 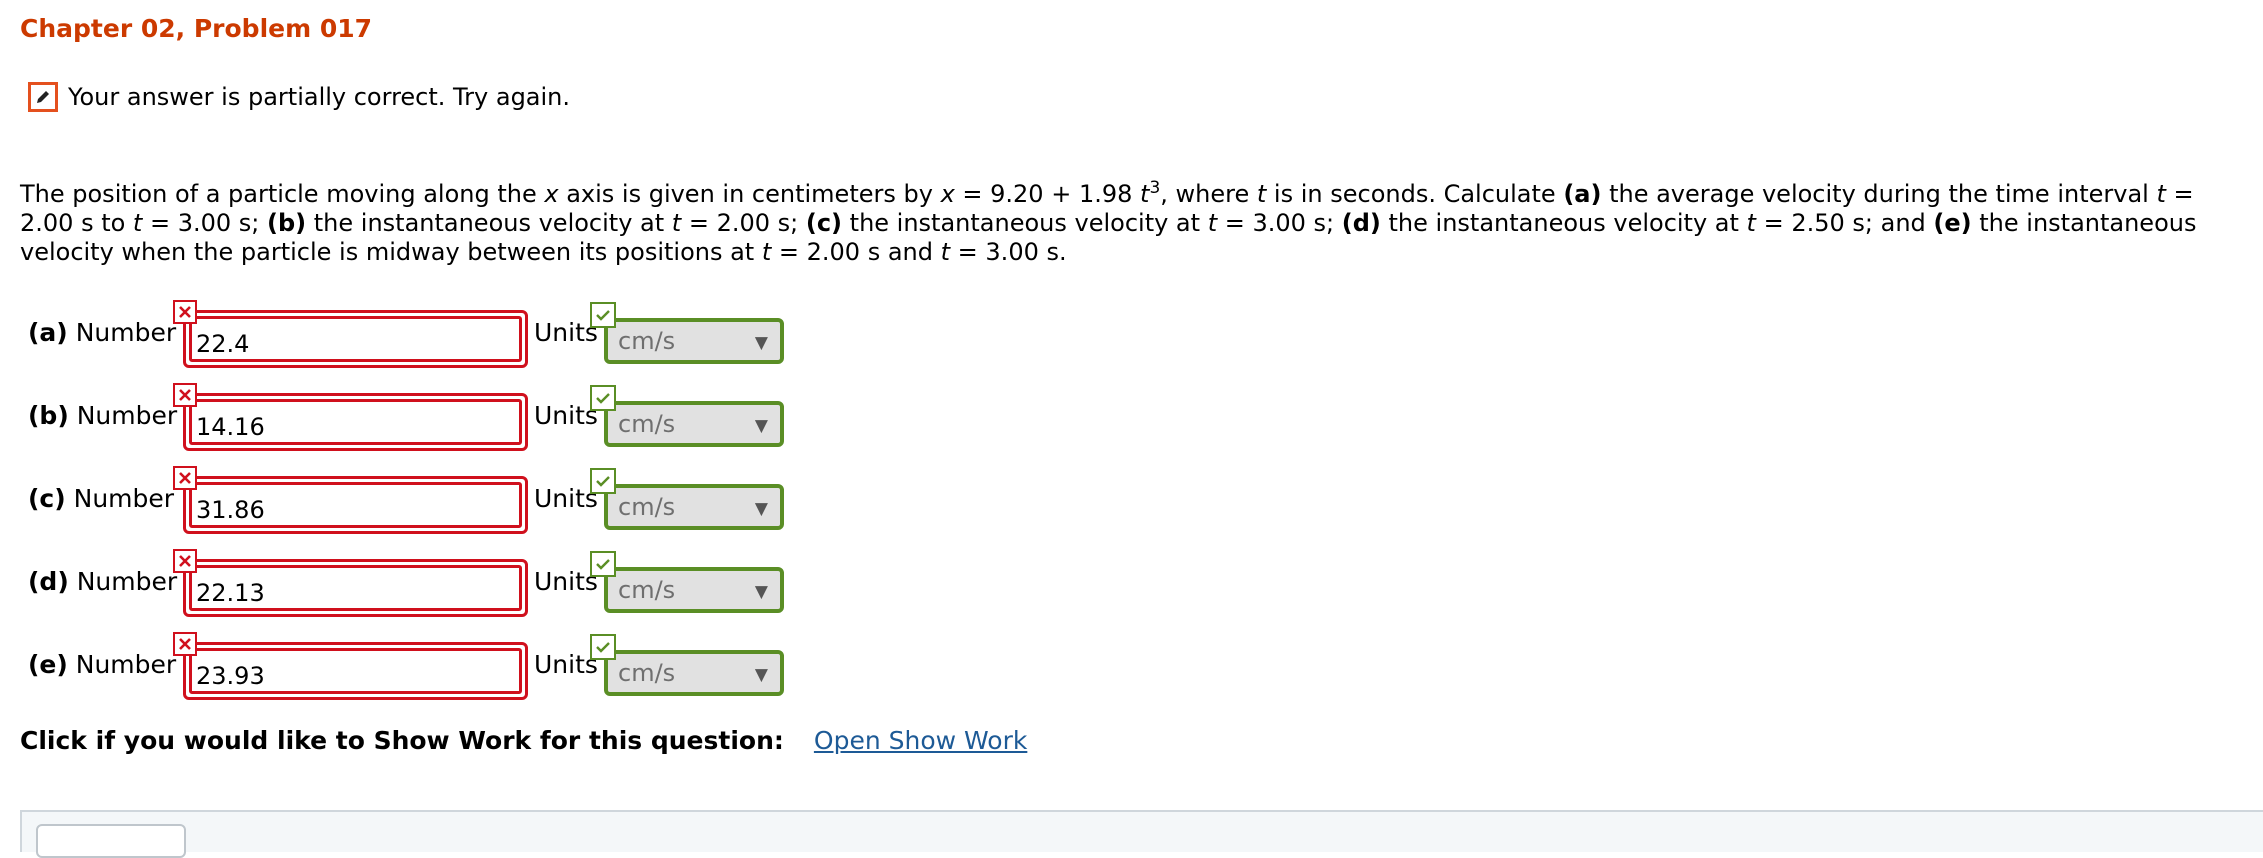 I want to click on open-show-work-link: Open Show Work, so click(x=920, y=740).